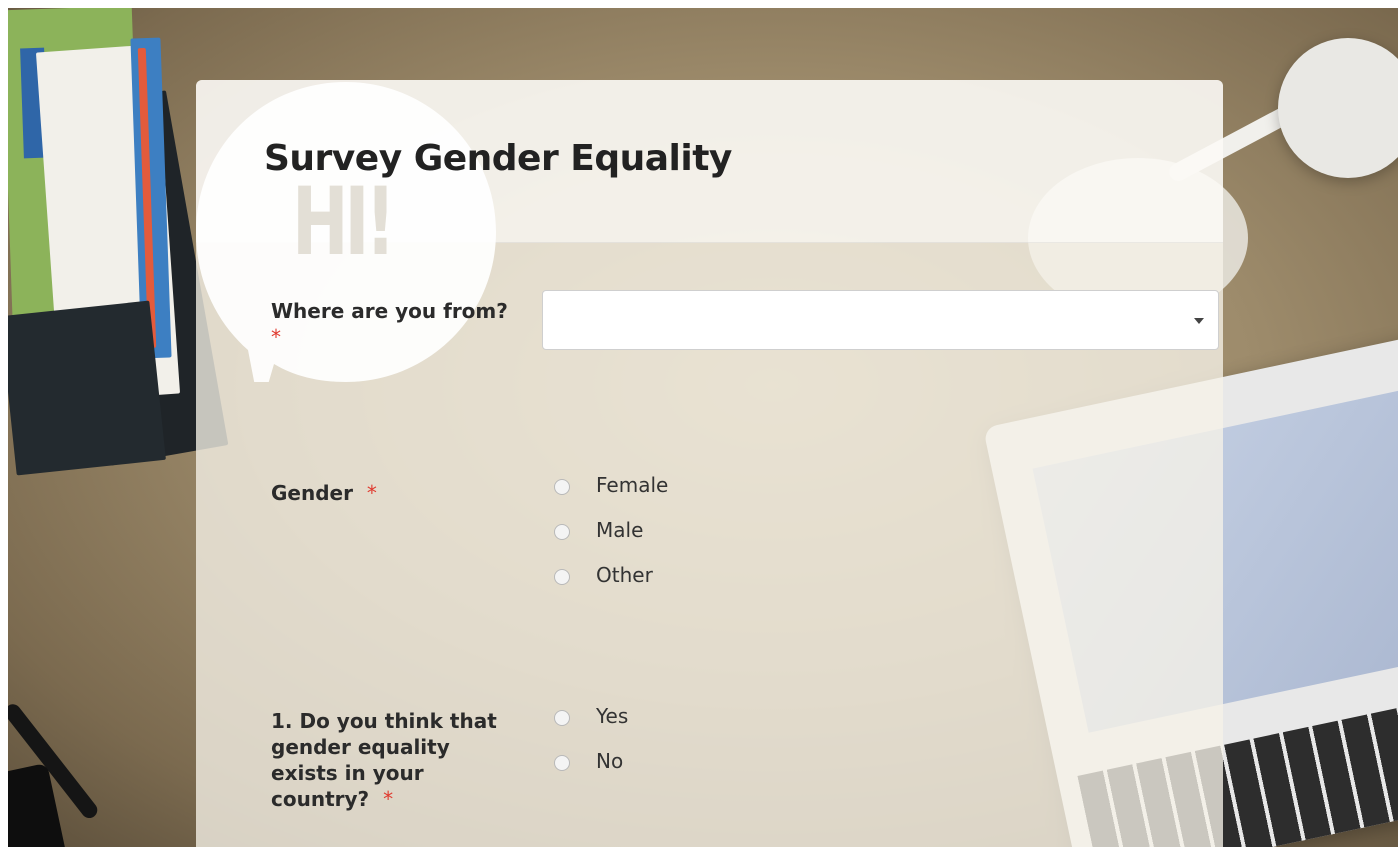 Image resolution: width=1398 pixels, height=847 pixels. I want to click on book-bottom, so click(87, 388).